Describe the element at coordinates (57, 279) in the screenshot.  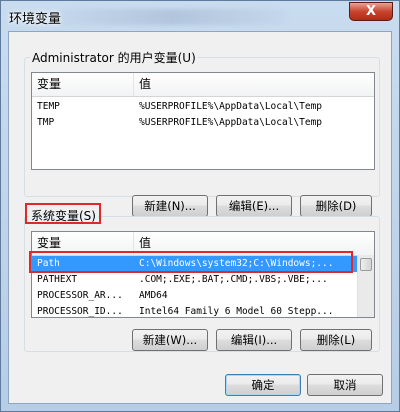
I see `variable-name: PATHEXT` at that location.